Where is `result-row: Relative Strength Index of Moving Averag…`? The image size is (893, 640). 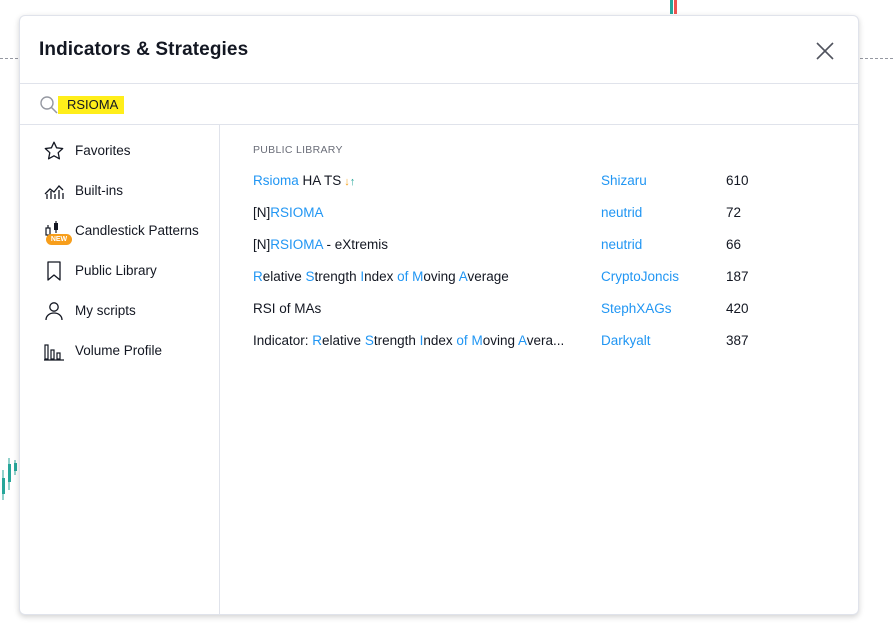
result-row: Relative Strength Index of Moving Averag… is located at coordinates (539, 277).